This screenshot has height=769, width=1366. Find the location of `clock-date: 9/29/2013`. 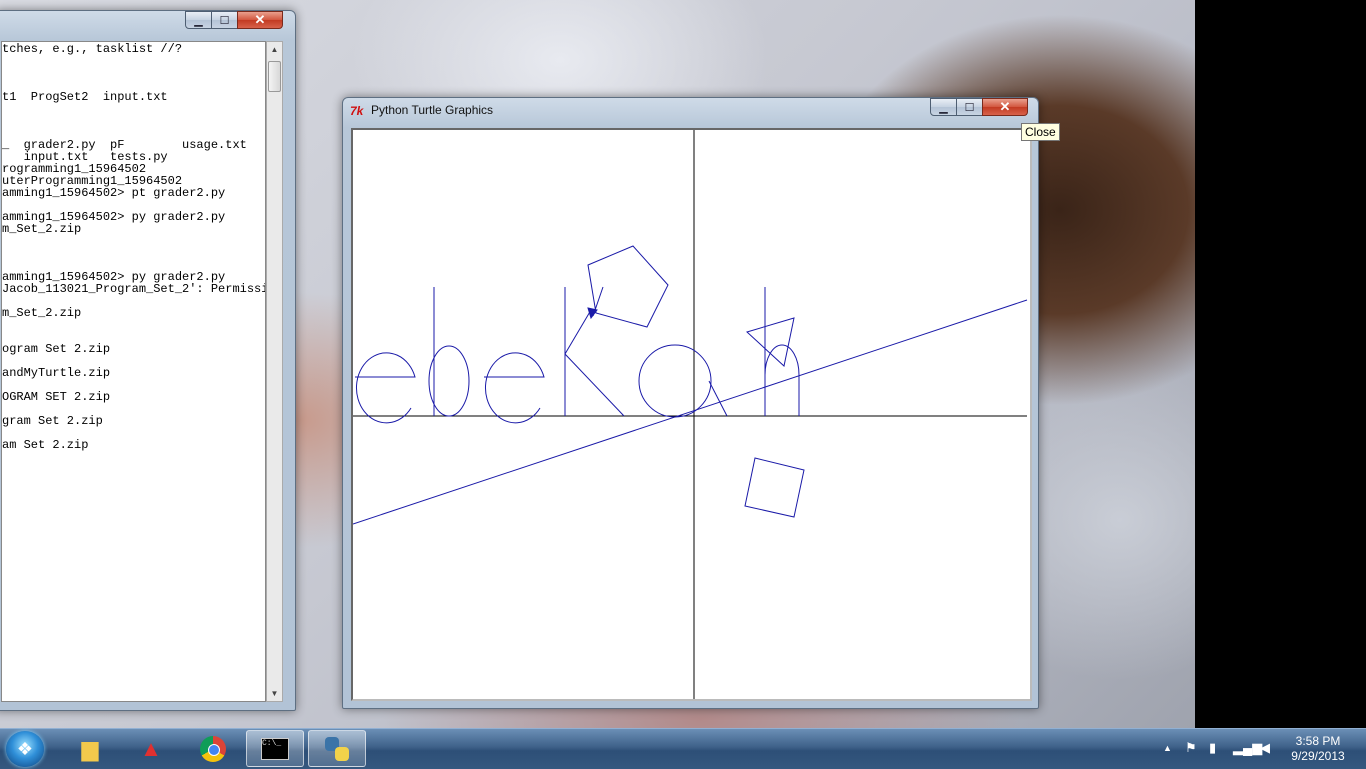

clock-date: 9/29/2013 is located at coordinates (1318, 756).